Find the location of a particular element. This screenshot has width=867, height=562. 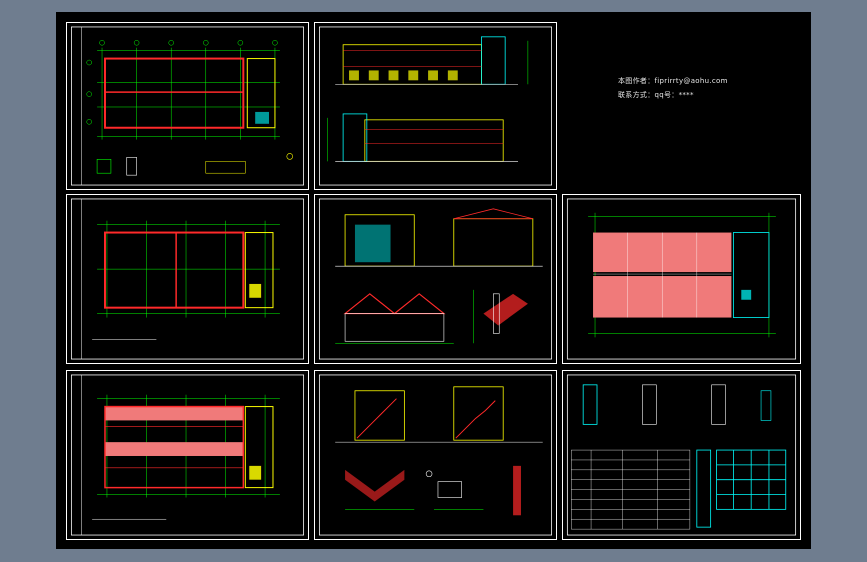

credits-block: 本图作者：fiprirrty@aohu.com 联系方式：qq号：**** is located at coordinates (673, 88).